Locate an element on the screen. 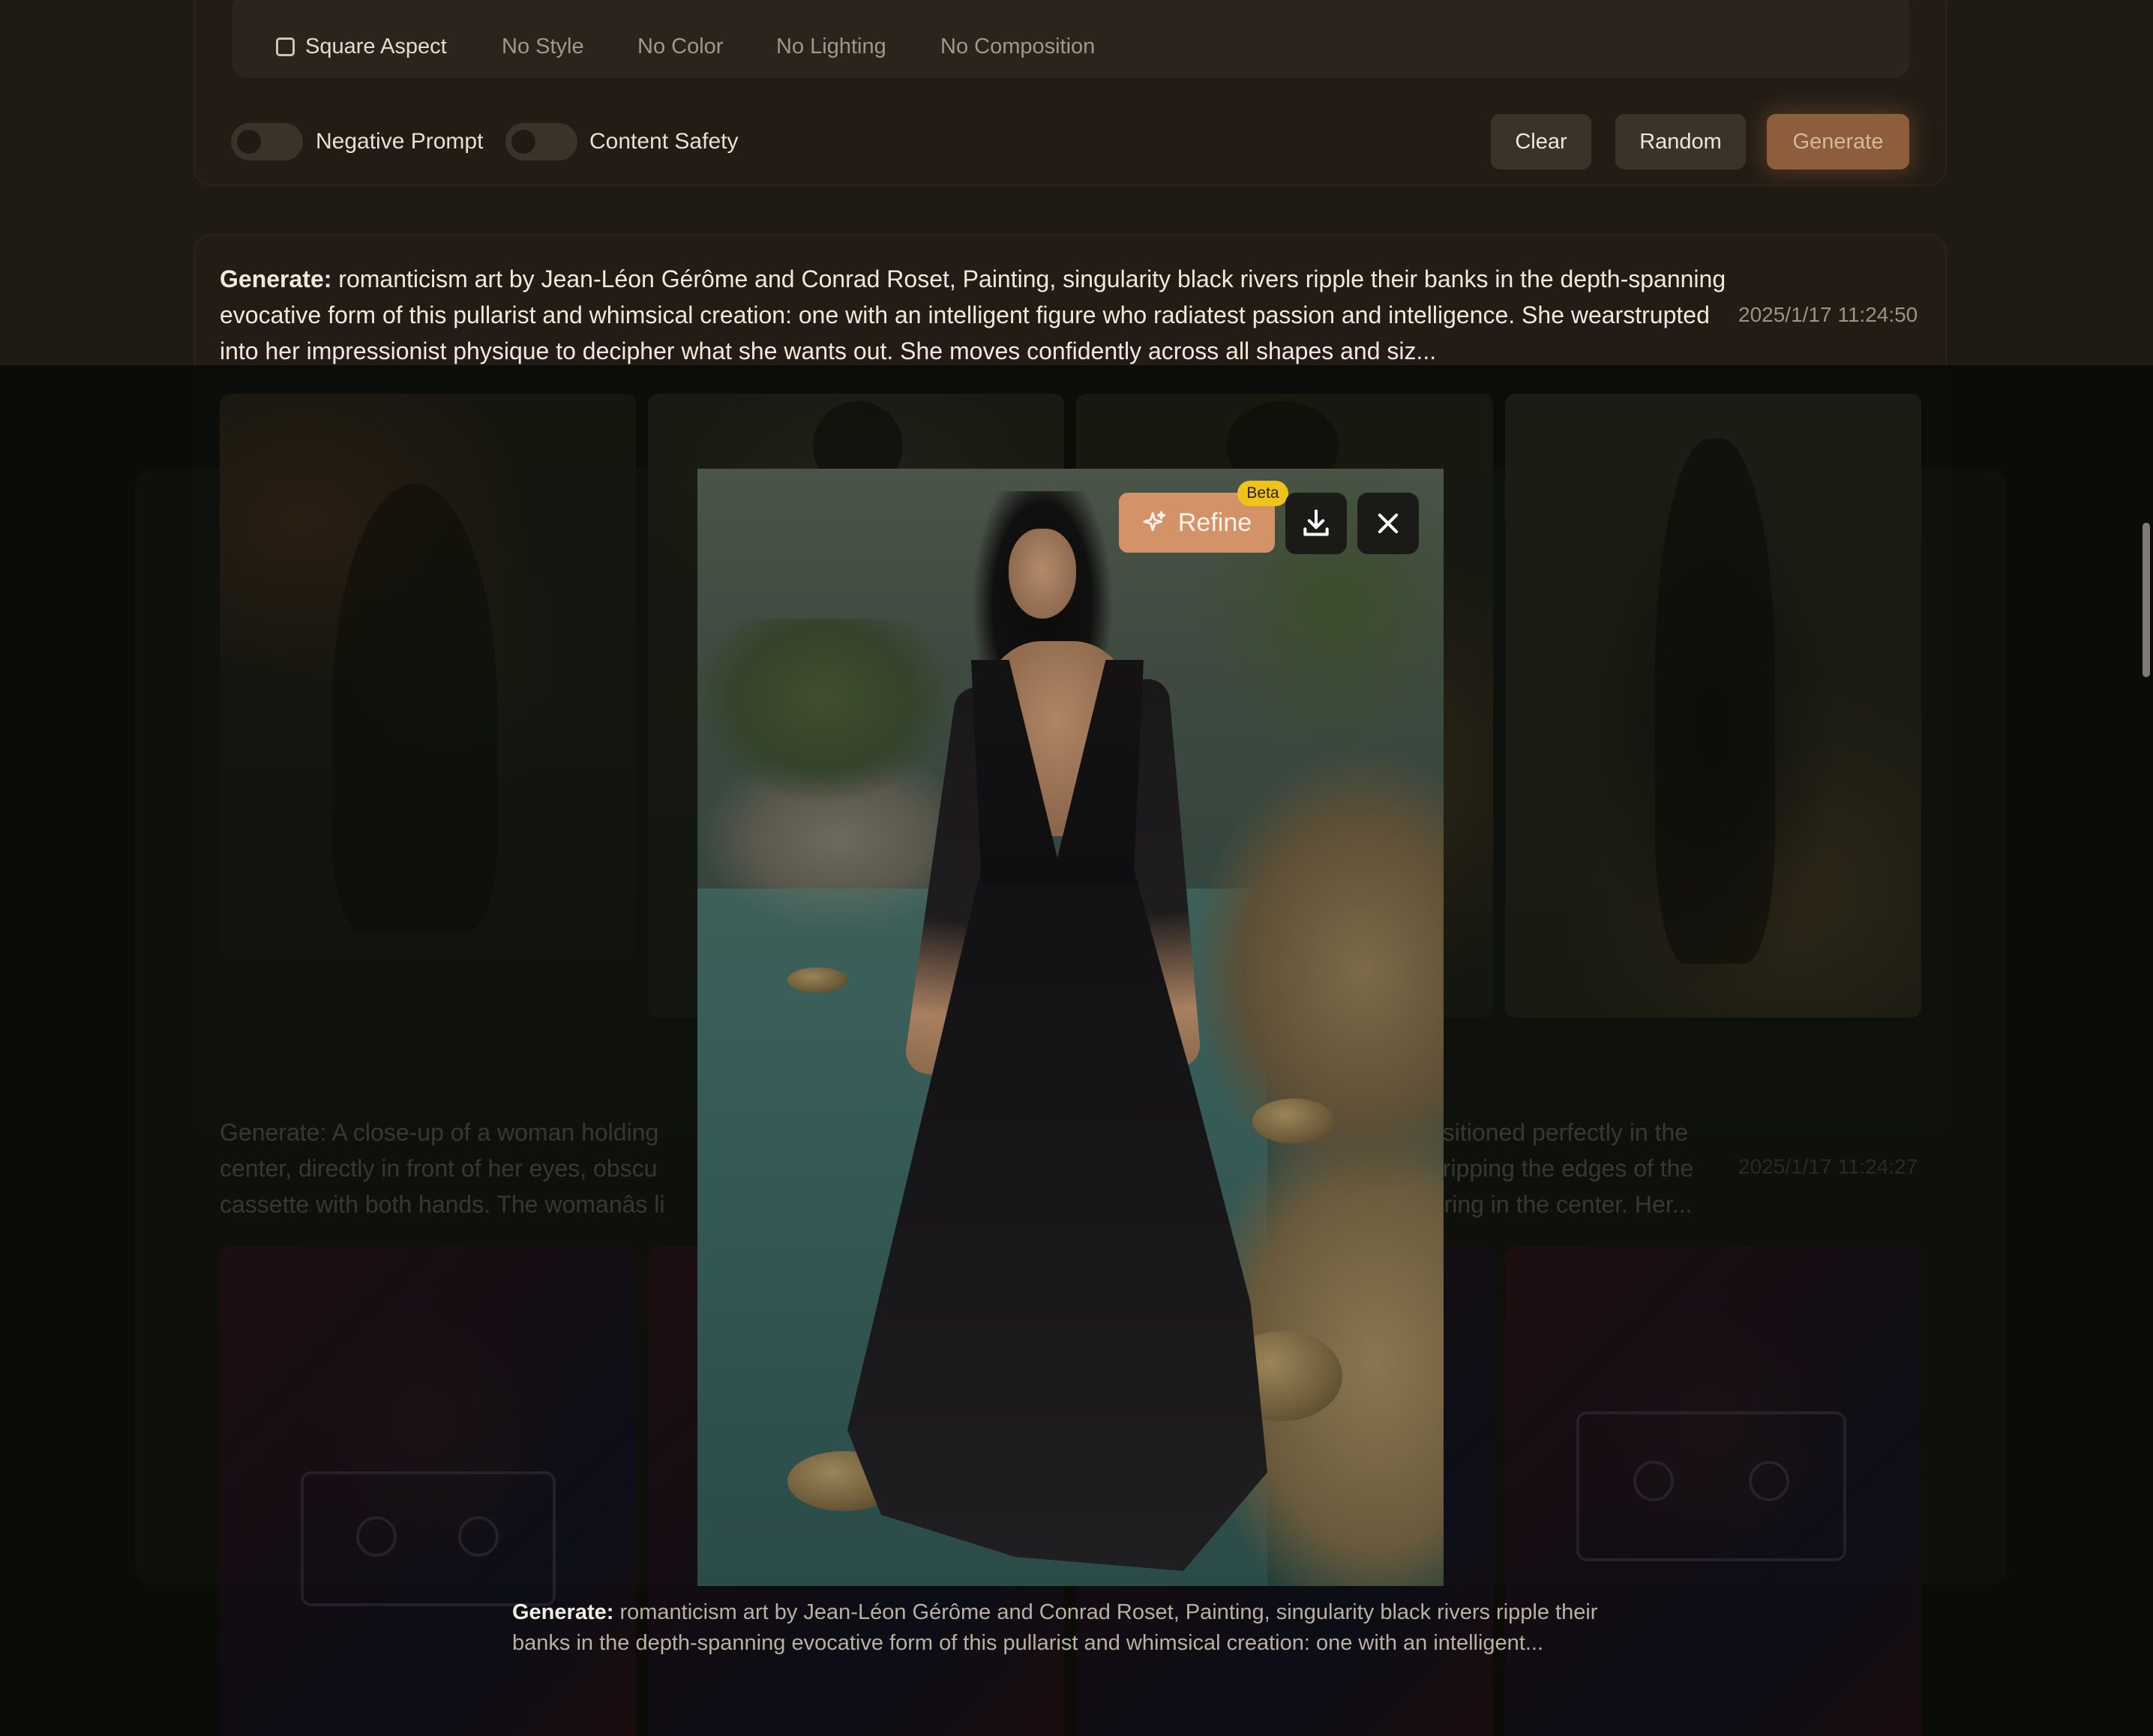 The image size is (2153, 1736). checkbox-icon is located at coordinates (285, 46).